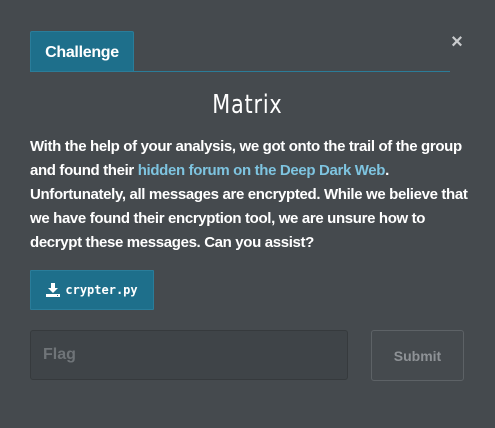 Image resolution: width=495 pixels, height=428 pixels. Describe the element at coordinates (240, 71) in the screenshot. I see `tab-underline` at that location.